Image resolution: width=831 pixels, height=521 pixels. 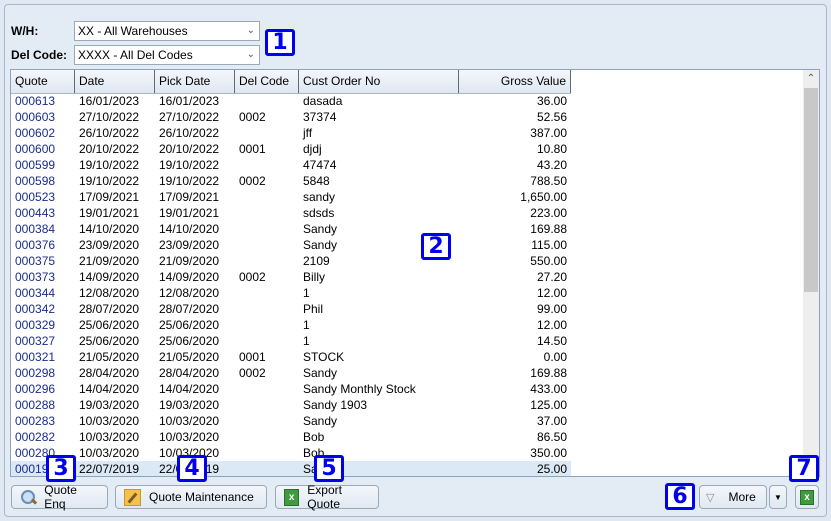 I want to click on table-row: 000600 20/10/2022 20/10/2022 0001 djdj 10.80, so click(x=291, y=149).